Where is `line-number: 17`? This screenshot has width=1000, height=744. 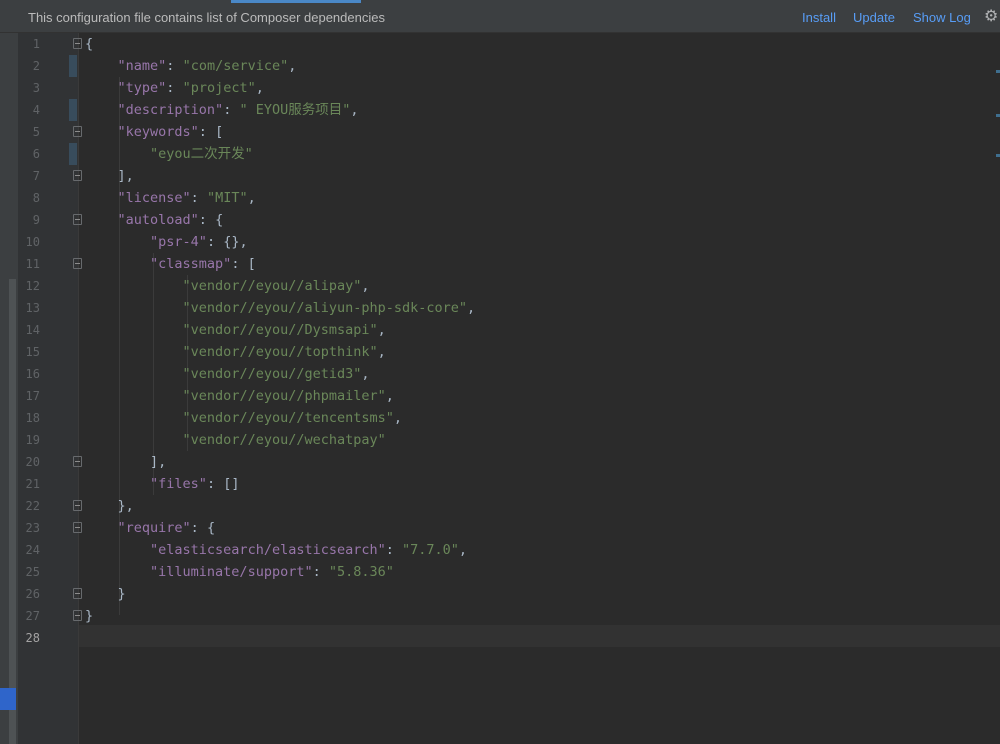
line-number: 17 is located at coordinates (32, 396).